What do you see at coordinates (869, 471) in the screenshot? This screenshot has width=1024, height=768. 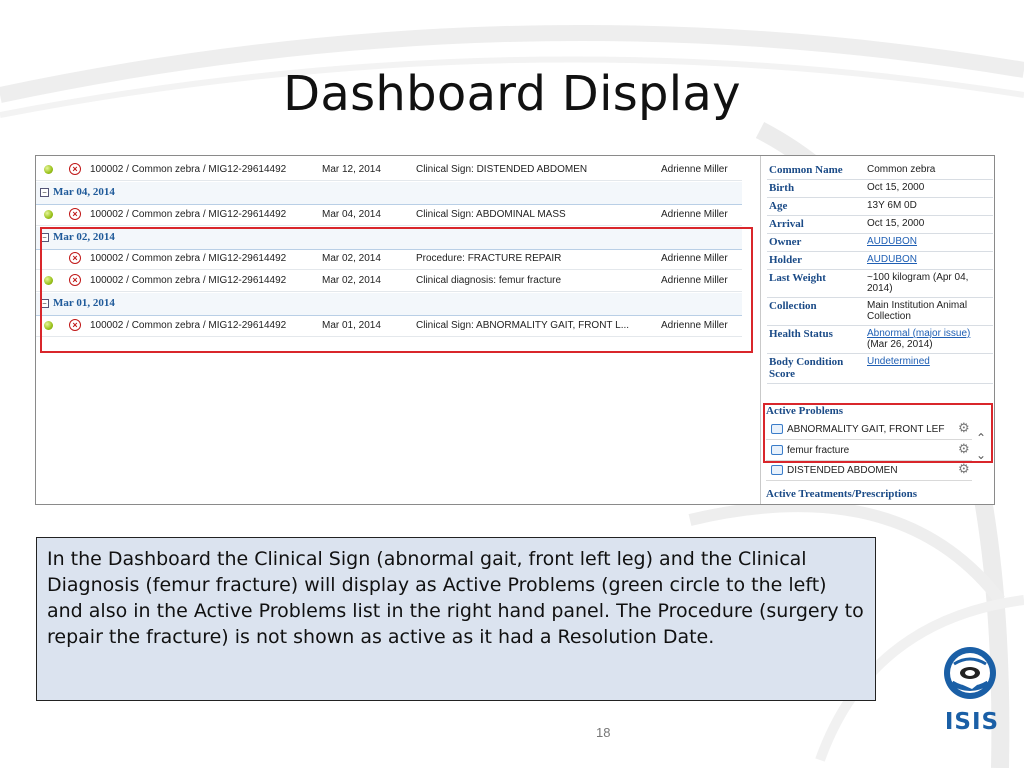 I see `active-problem-item: DISTENDED ABDOMEN ⚙` at bounding box center [869, 471].